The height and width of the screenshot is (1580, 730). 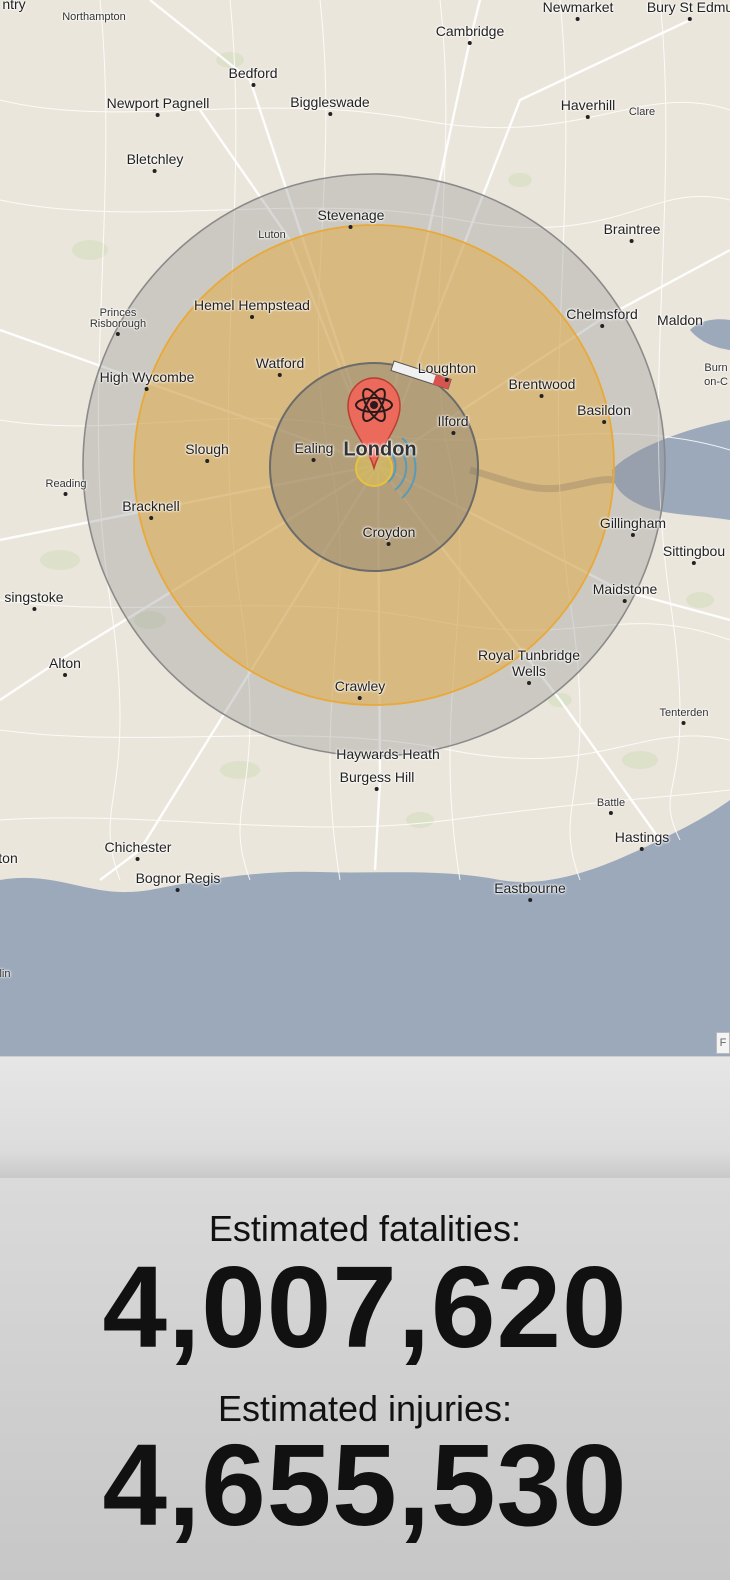 I want to click on place-name: Burn, so click(x=716, y=368).